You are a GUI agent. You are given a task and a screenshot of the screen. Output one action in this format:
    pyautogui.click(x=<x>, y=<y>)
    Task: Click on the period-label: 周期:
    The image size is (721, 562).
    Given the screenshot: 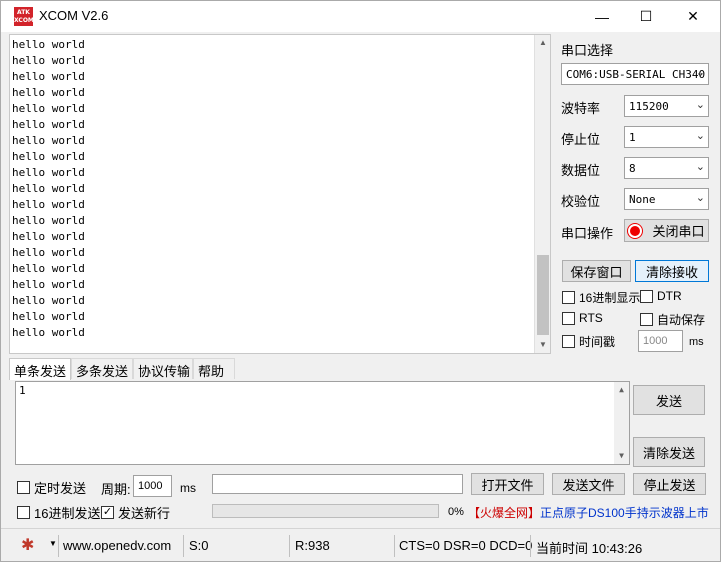 What is the action you would take?
    pyautogui.click(x=116, y=489)
    